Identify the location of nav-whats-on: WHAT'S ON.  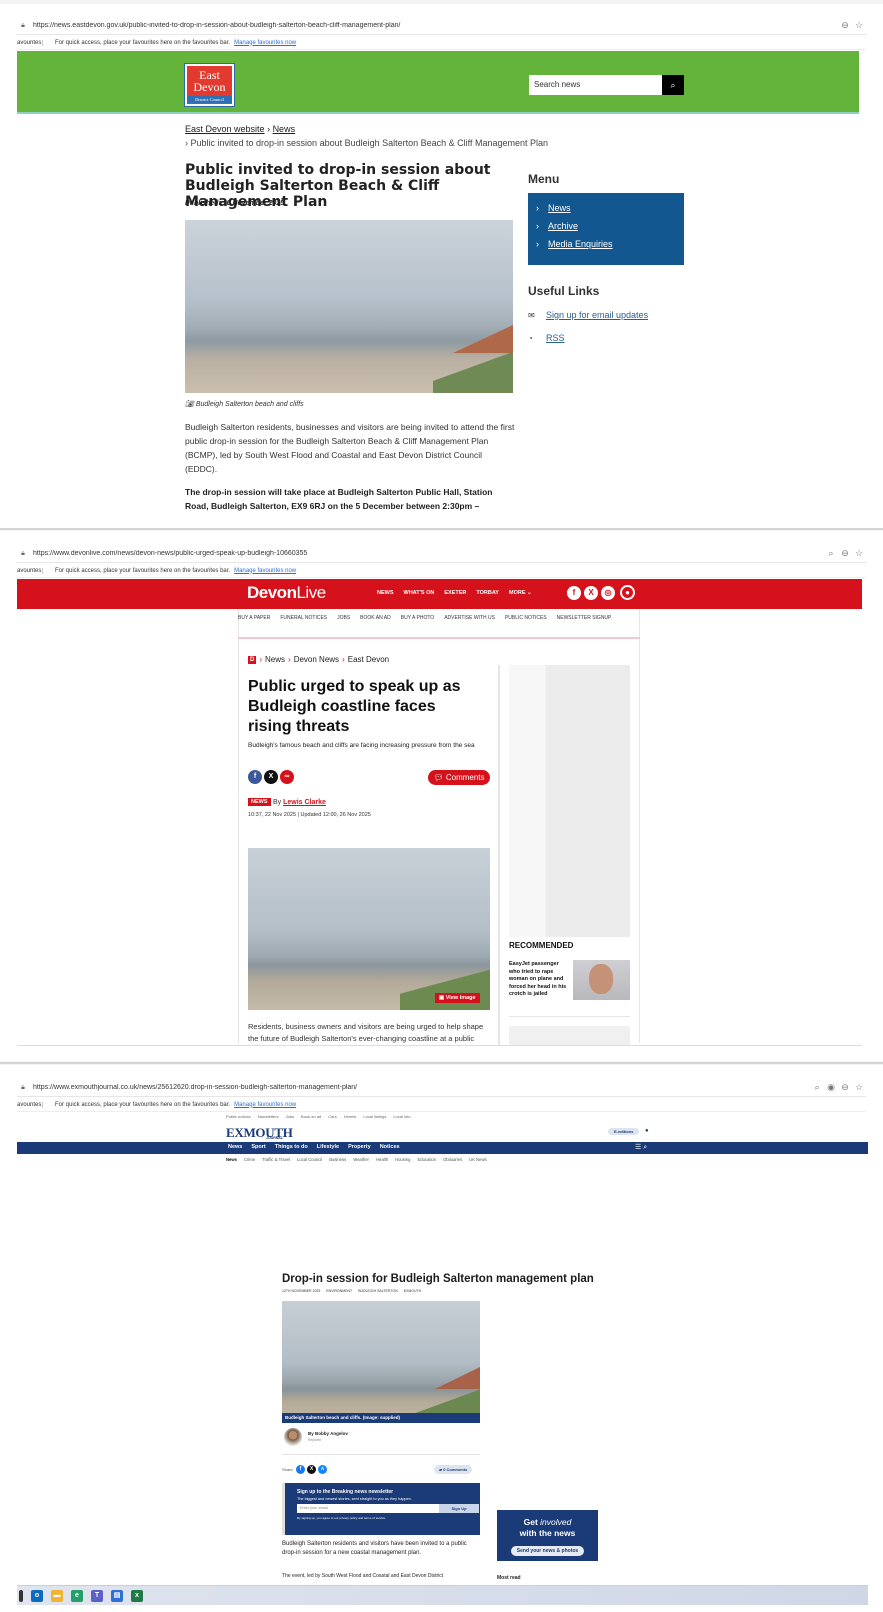
(419, 593).